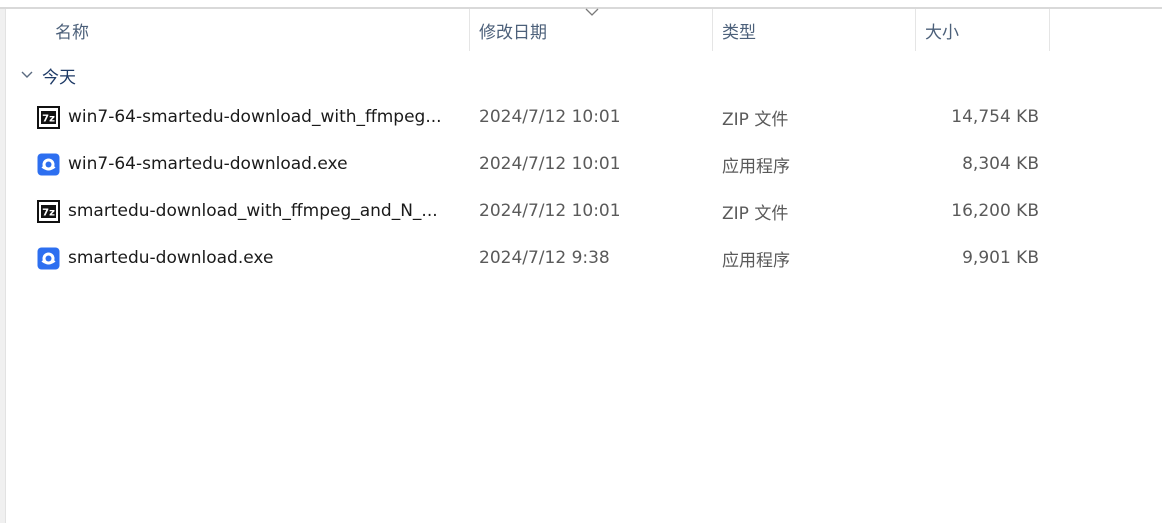  I want to click on file-size: 14,754 KB, so click(995, 117).